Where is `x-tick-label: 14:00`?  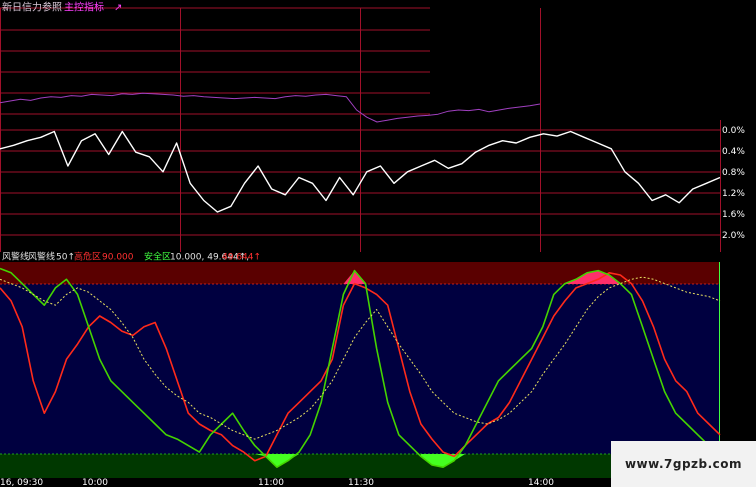 x-tick-label: 14:00 is located at coordinates (541, 482).